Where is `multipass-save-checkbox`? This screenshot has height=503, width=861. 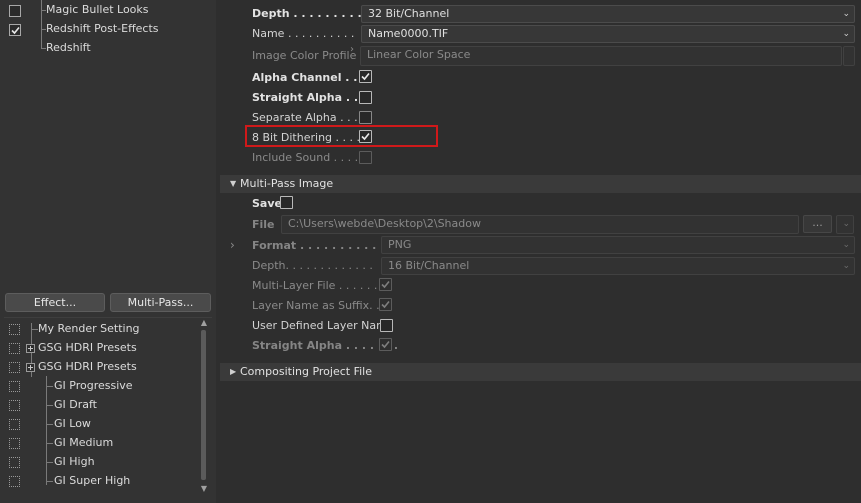
multipass-save-checkbox is located at coordinates (286, 202).